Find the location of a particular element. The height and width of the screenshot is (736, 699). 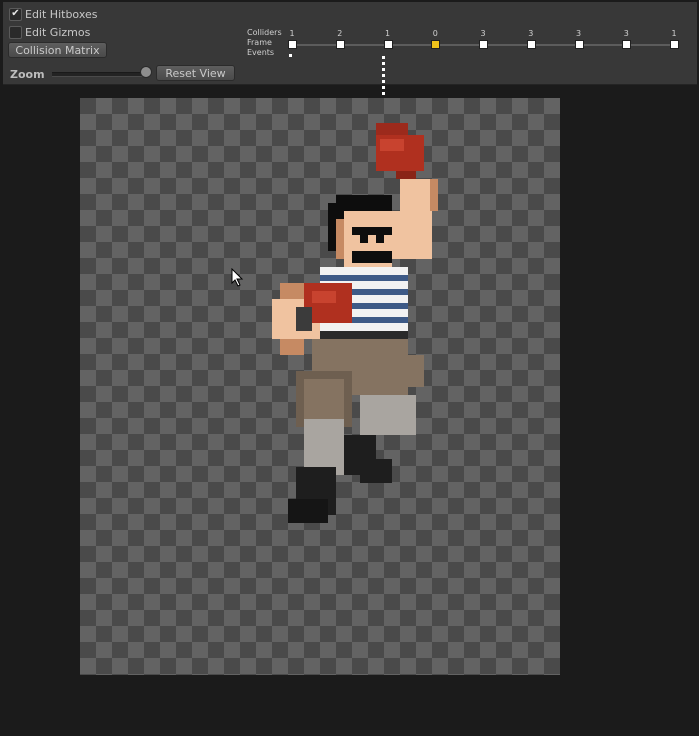

collision-matrix-button: Collision Matrix is located at coordinates (57, 50).